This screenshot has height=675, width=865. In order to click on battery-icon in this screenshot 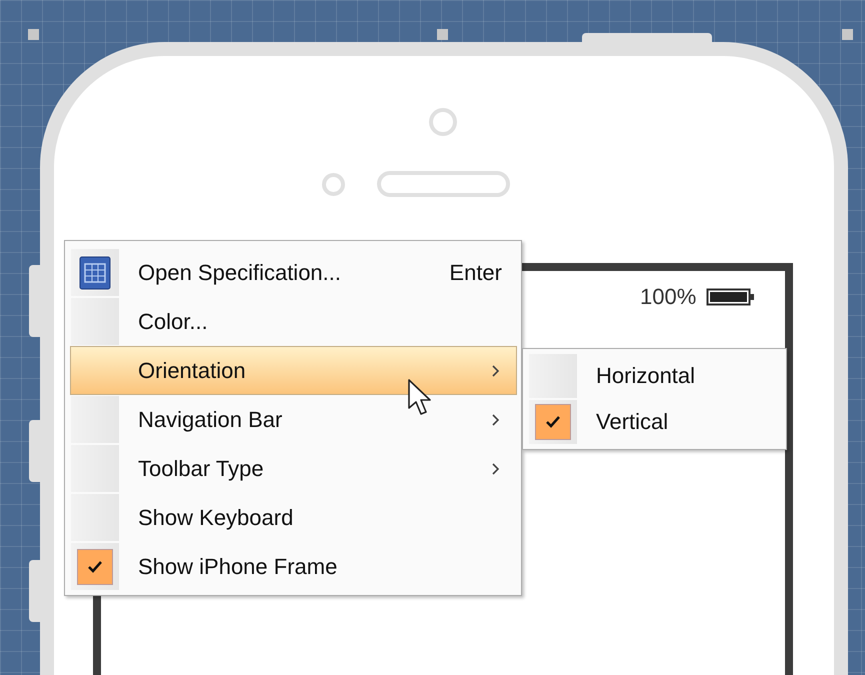, I will do `click(731, 297)`.